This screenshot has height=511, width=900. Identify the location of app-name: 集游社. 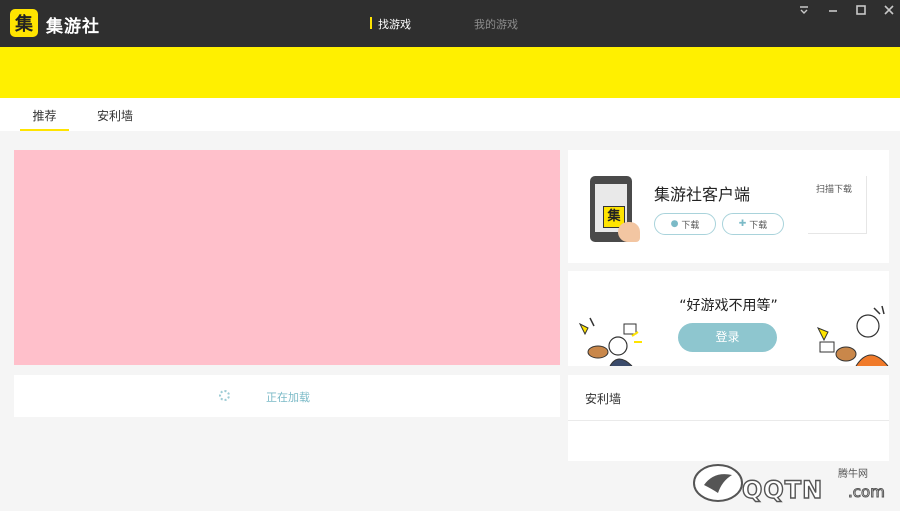
(73, 27).